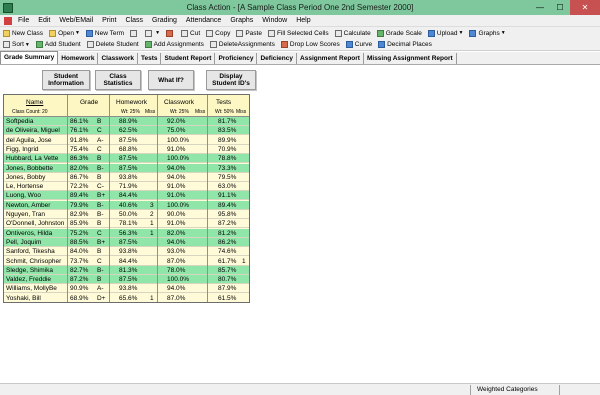 The width and height of the screenshot is (600, 395). I want to click on tab-student-report: Student Report, so click(188, 58).